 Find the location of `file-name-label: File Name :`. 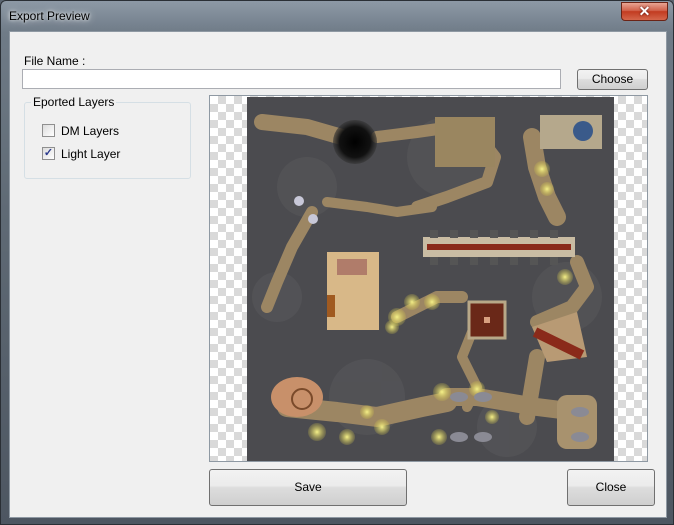

file-name-label: File Name : is located at coordinates (55, 61).